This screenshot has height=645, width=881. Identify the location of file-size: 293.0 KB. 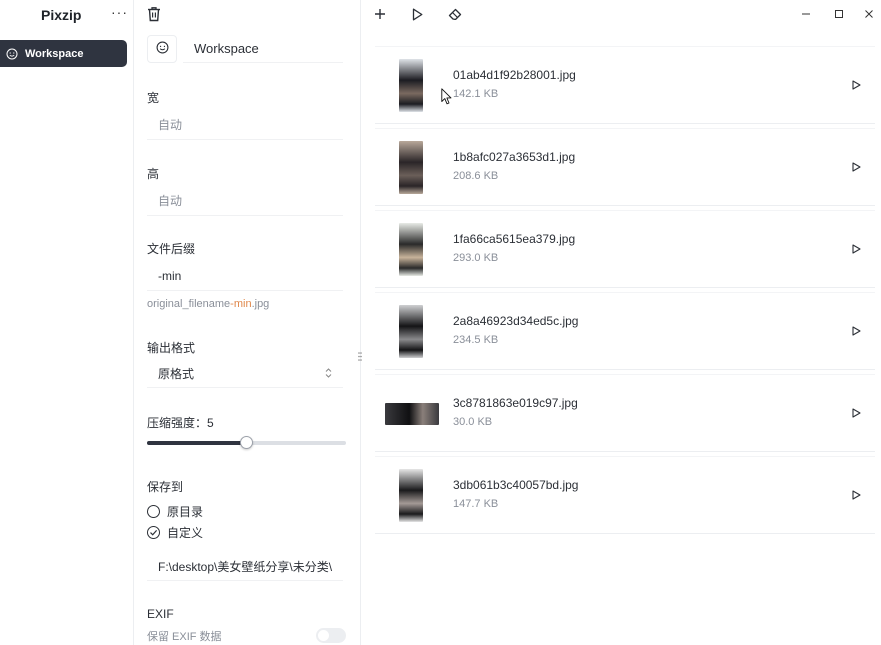
(476, 258).